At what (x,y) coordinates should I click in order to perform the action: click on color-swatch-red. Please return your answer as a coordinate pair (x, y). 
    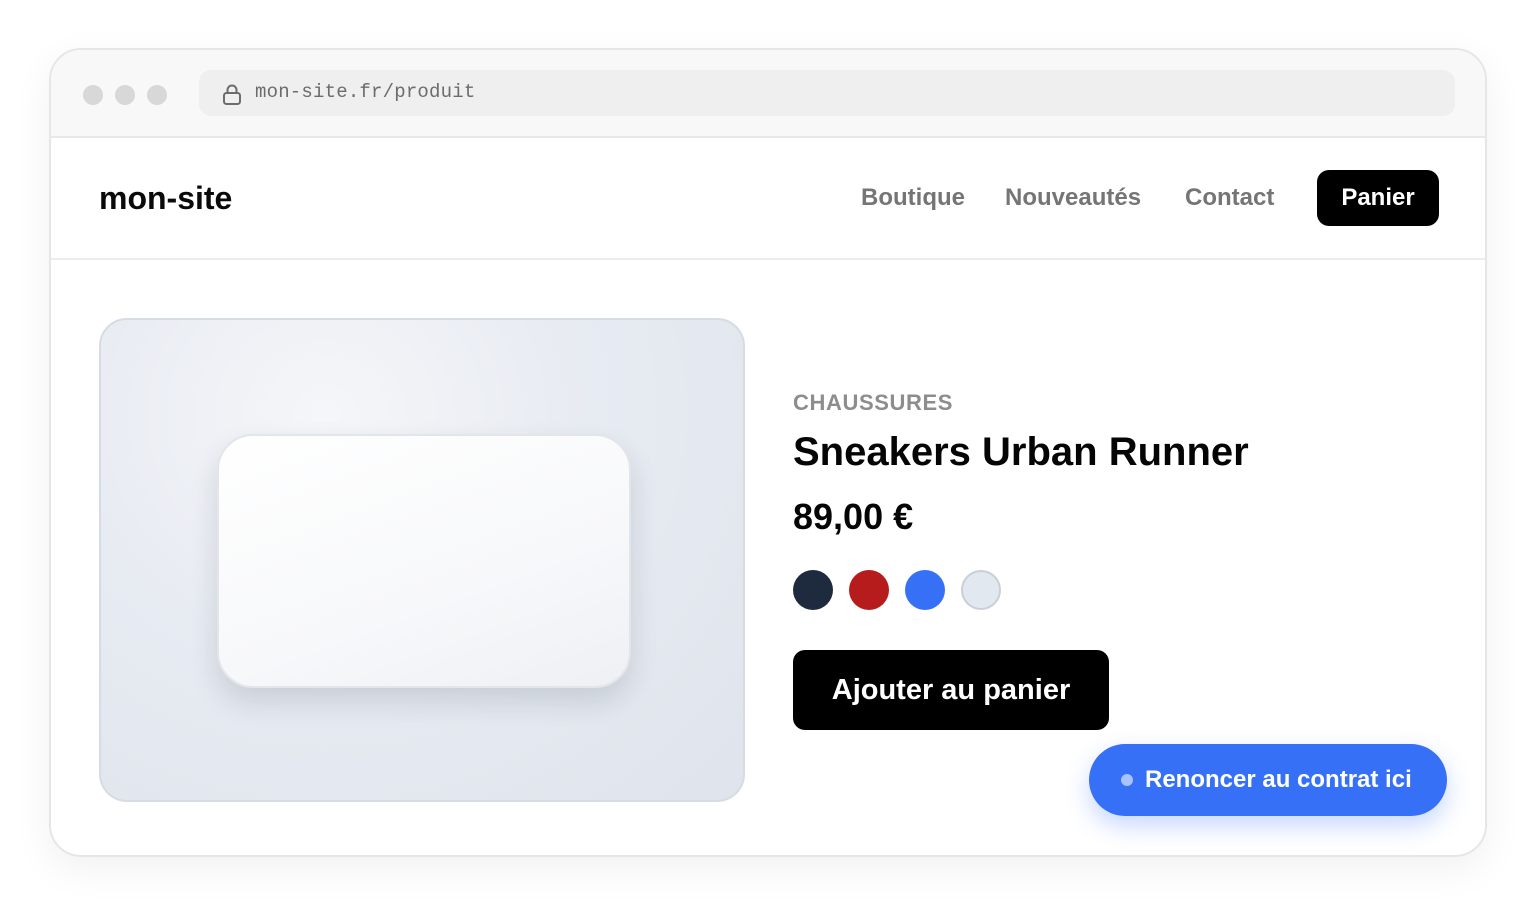
    Looking at the image, I should click on (869, 590).